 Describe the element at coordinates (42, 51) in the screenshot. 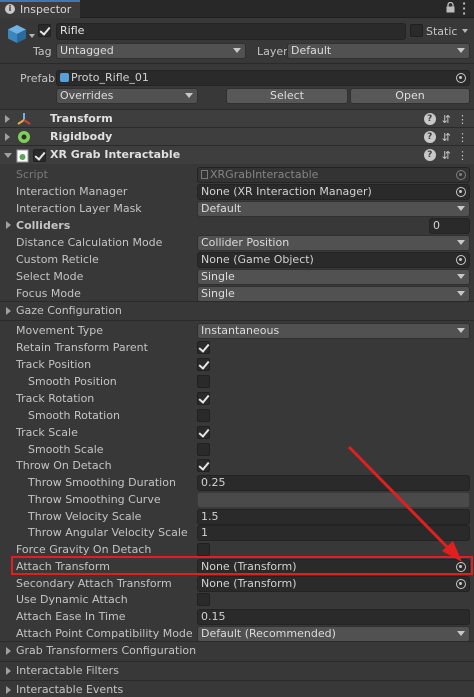

I see `tag-label: Tag` at that location.